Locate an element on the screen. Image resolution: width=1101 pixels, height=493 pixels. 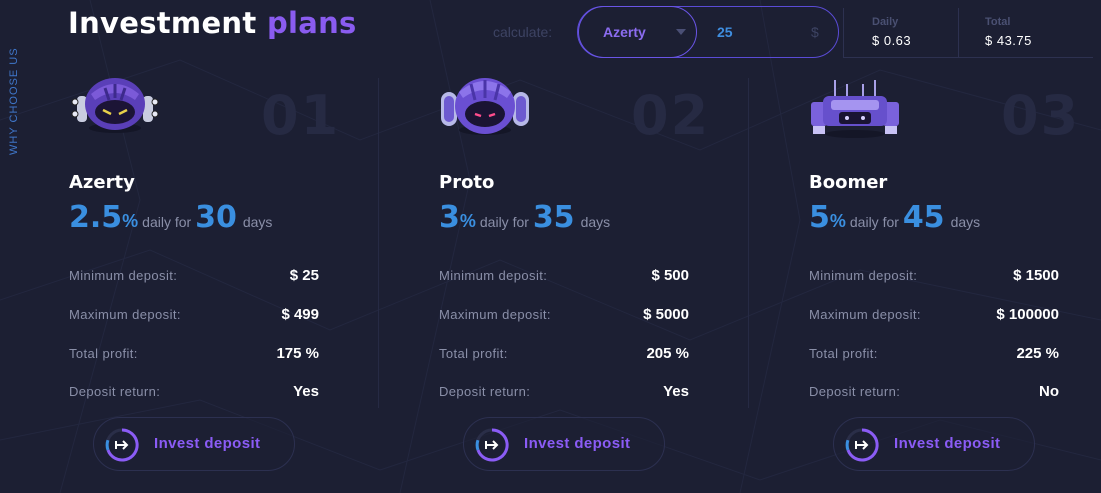
min-deposit-value: $ 25 is located at coordinates (304, 275).